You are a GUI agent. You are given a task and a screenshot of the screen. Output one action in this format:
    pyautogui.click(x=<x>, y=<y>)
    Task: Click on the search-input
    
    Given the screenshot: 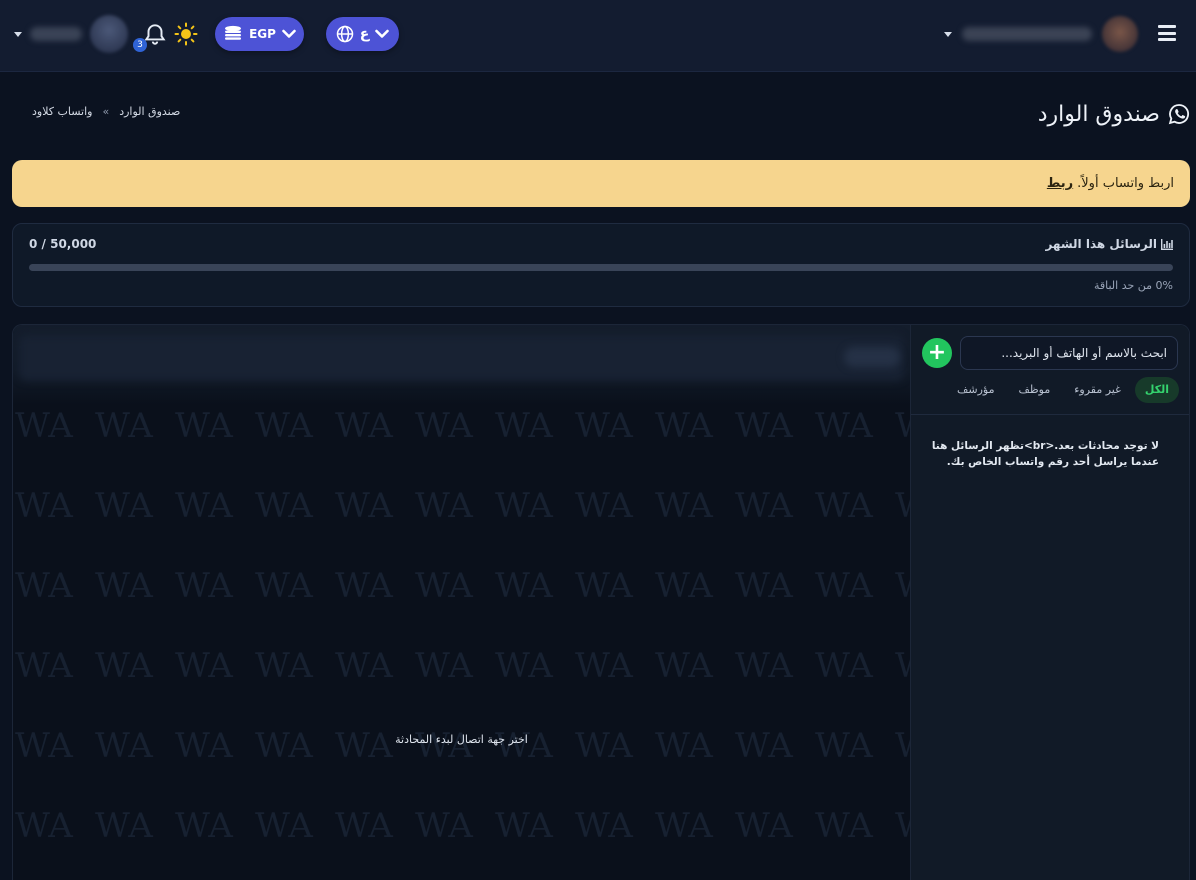 What is the action you would take?
    pyautogui.click(x=1069, y=353)
    